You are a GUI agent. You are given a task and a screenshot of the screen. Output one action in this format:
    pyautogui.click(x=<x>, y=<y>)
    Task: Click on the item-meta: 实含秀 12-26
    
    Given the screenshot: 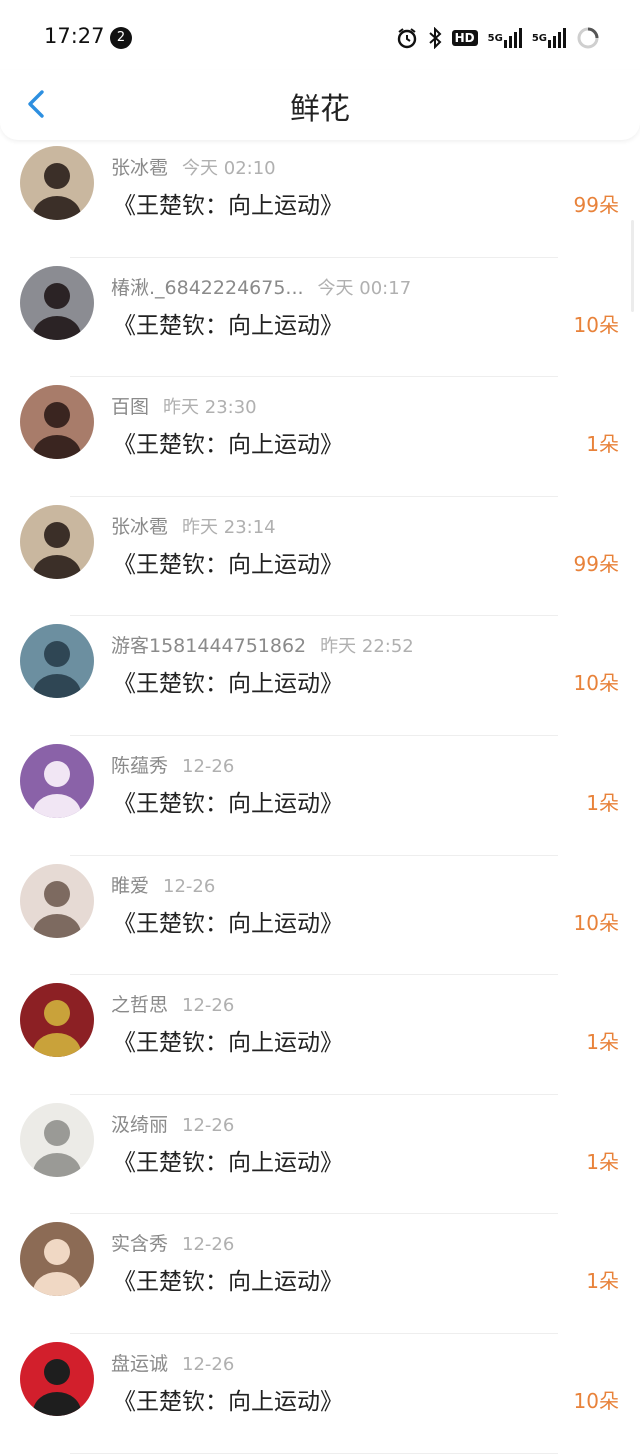 What is the action you would take?
    pyautogui.click(x=172, y=1242)
    